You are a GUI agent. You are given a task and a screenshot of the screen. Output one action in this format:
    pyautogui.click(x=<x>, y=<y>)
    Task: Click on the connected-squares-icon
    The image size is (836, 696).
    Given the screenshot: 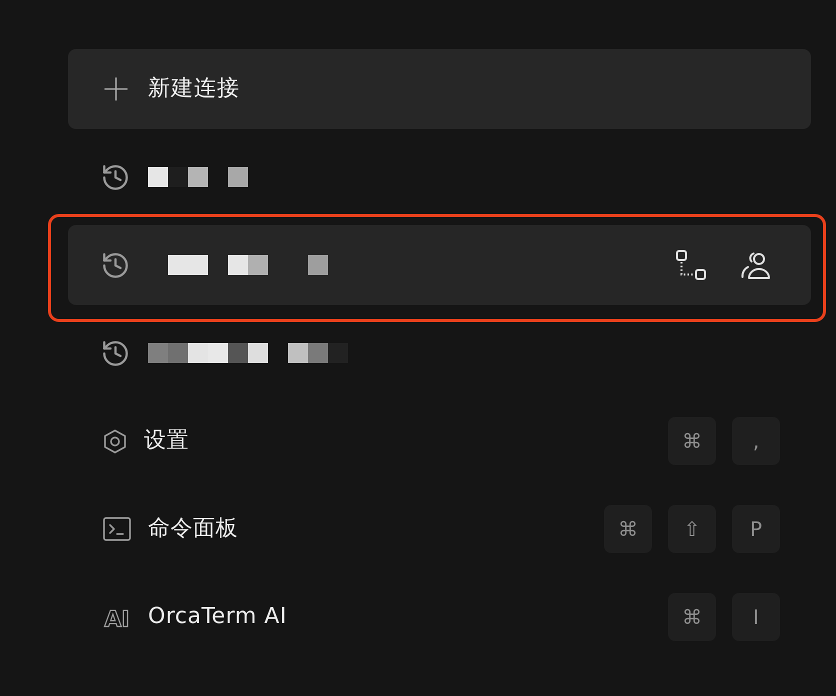 What is the action you would take?
    pyautogui.click(x=691, y=265)
    